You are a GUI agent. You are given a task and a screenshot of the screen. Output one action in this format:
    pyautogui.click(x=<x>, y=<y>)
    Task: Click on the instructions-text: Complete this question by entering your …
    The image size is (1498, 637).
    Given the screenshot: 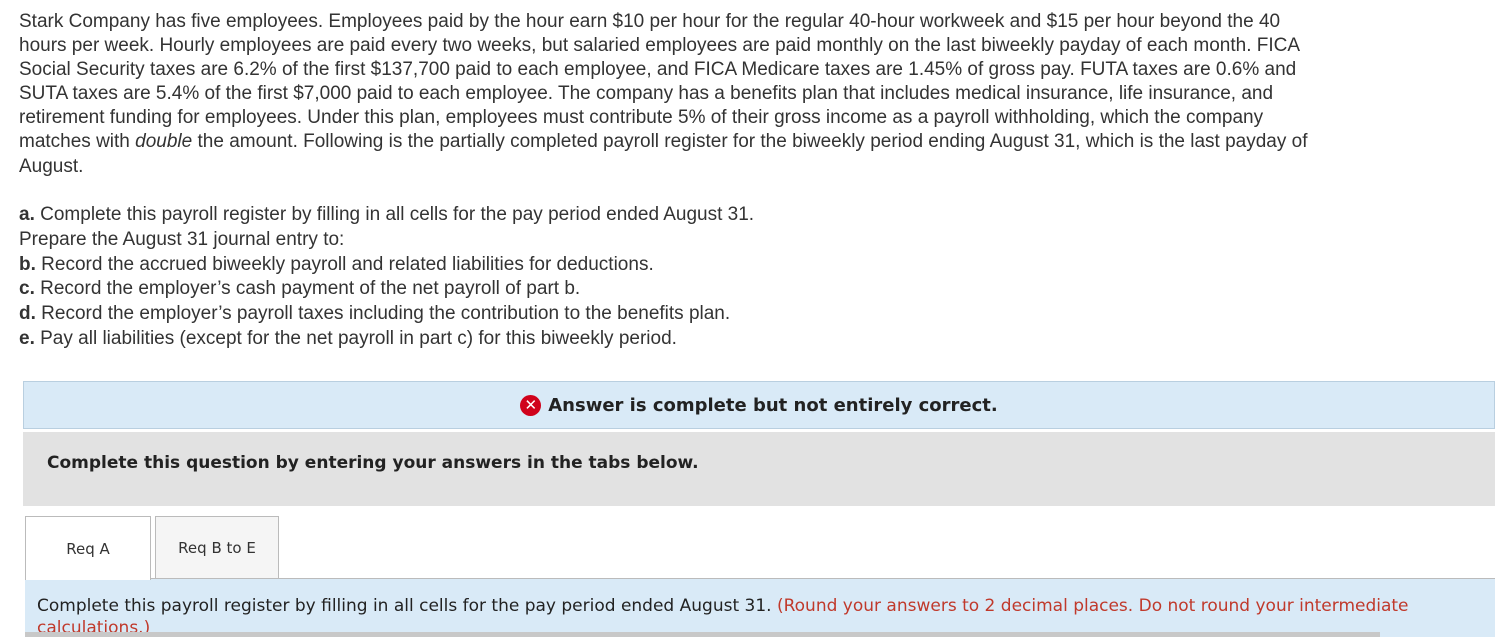 What is the action you would take?
    pyautogui.click(x=373, y=463)
    